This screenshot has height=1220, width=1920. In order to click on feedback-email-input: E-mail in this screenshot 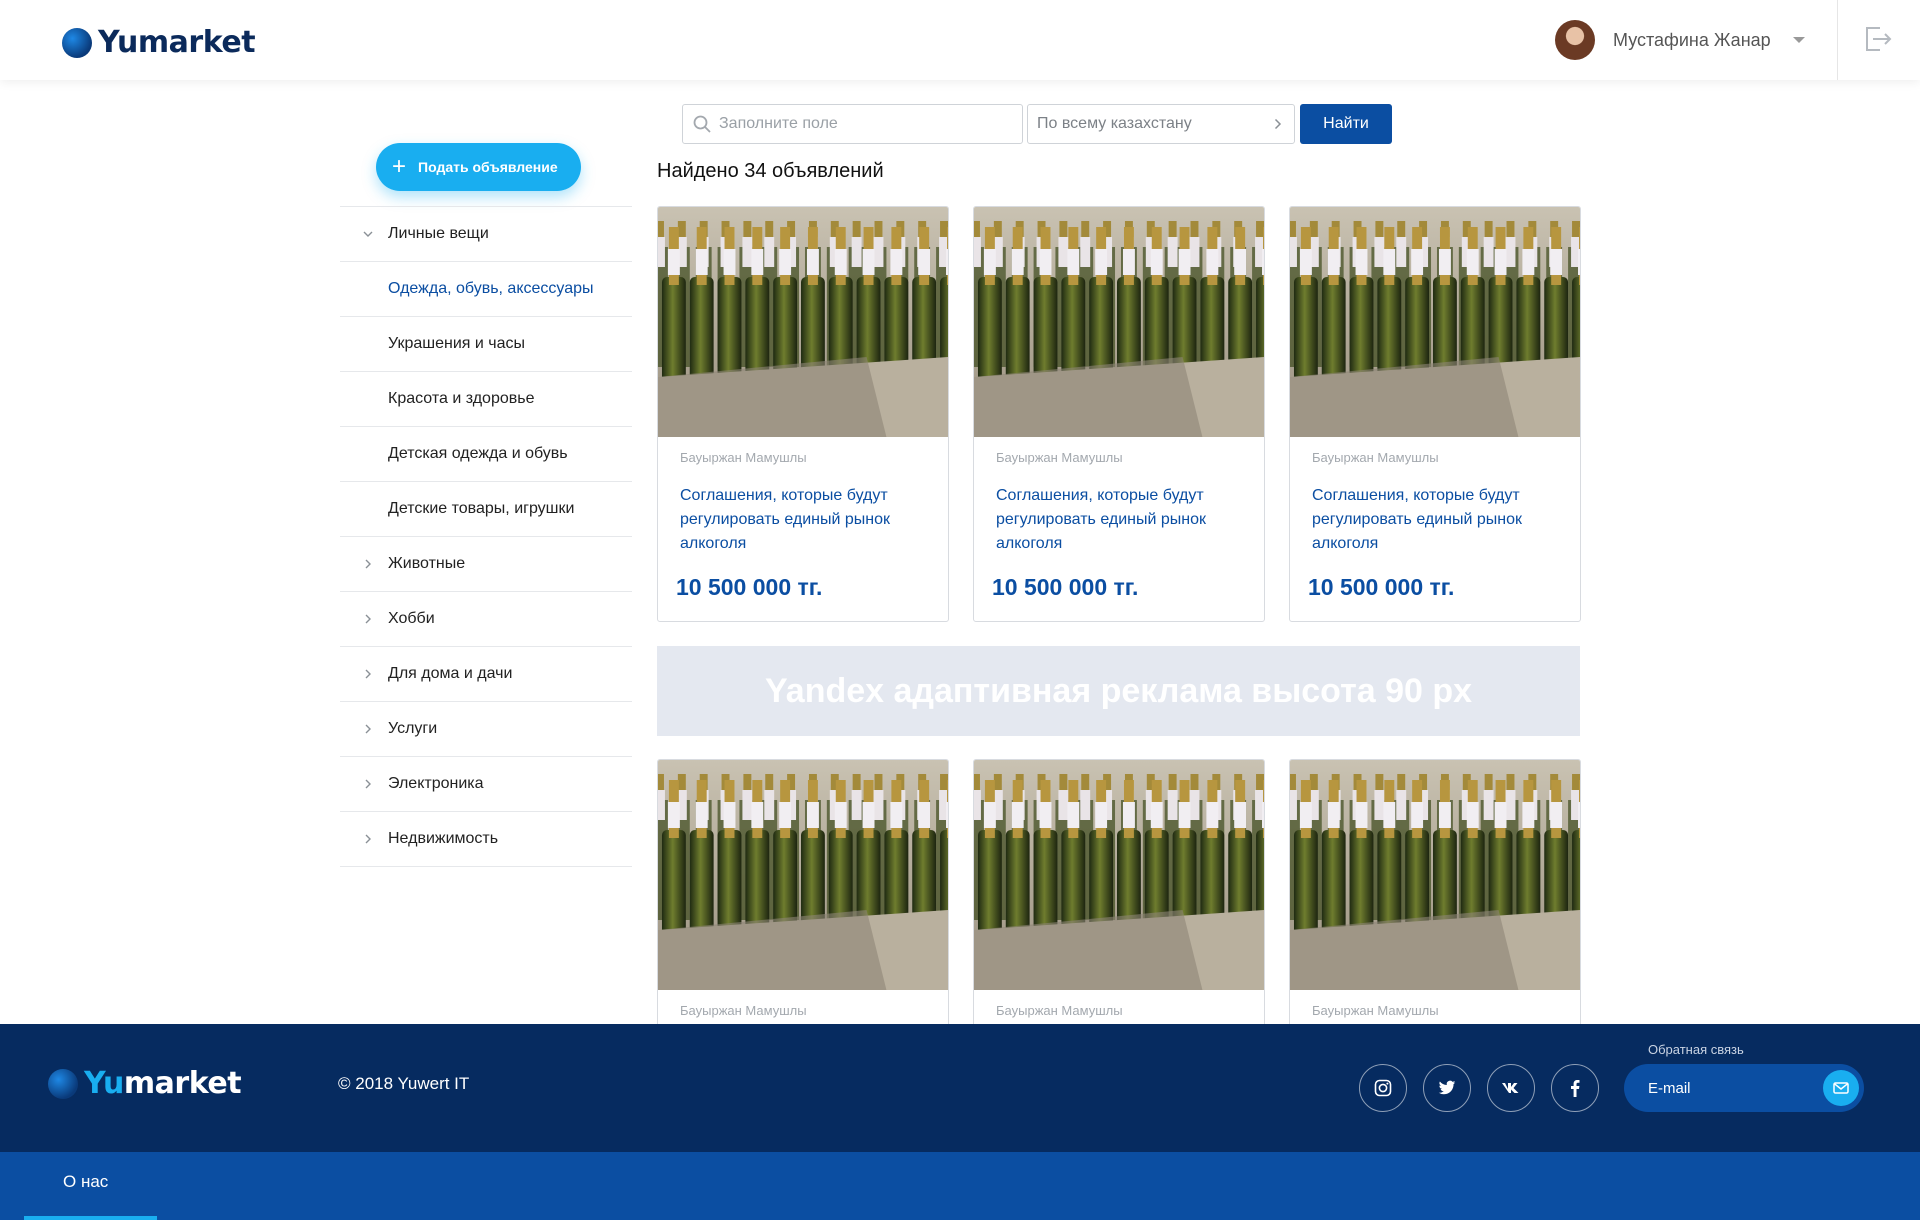, I will do `click(1744, 1088)`.